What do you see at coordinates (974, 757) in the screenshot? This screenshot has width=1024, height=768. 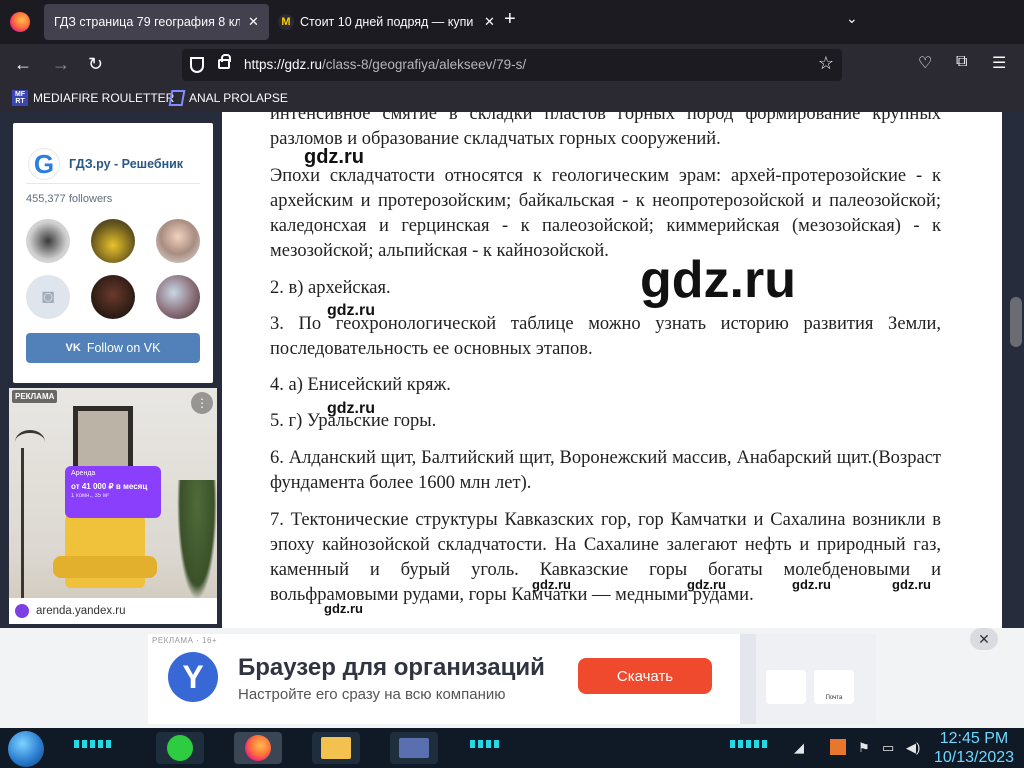 I see `clock-date: 10/13/2023` at bounding box center [974, 757].